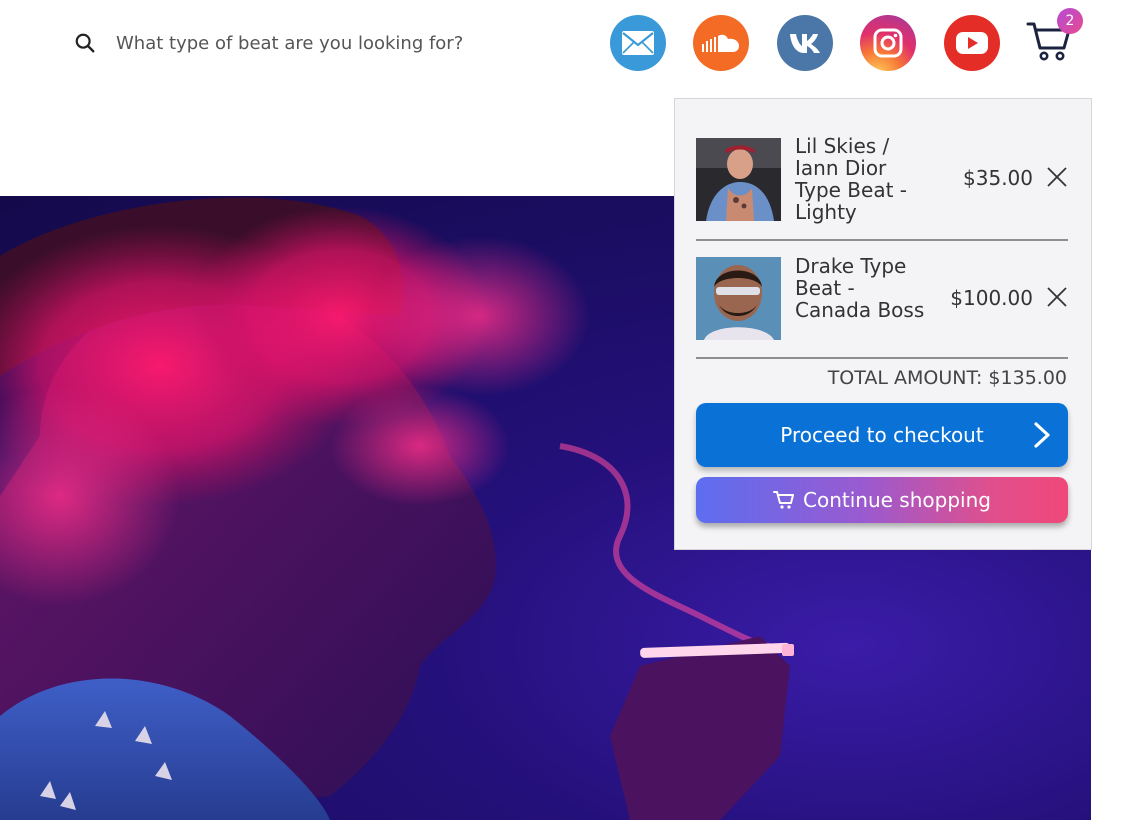 Image resolution: width=1144 pixels, height=820 pixels. I want to click on soundcloud-link, so click(721, 43).